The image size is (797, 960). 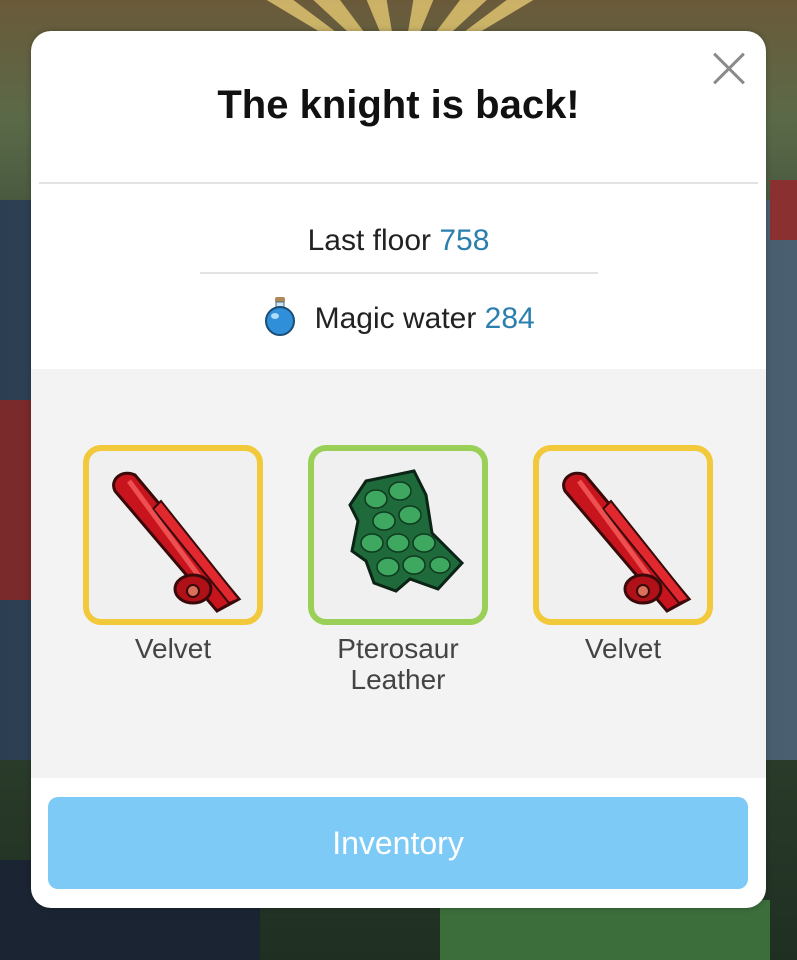 I want to click on close-icon, so click(x=729, y=69).